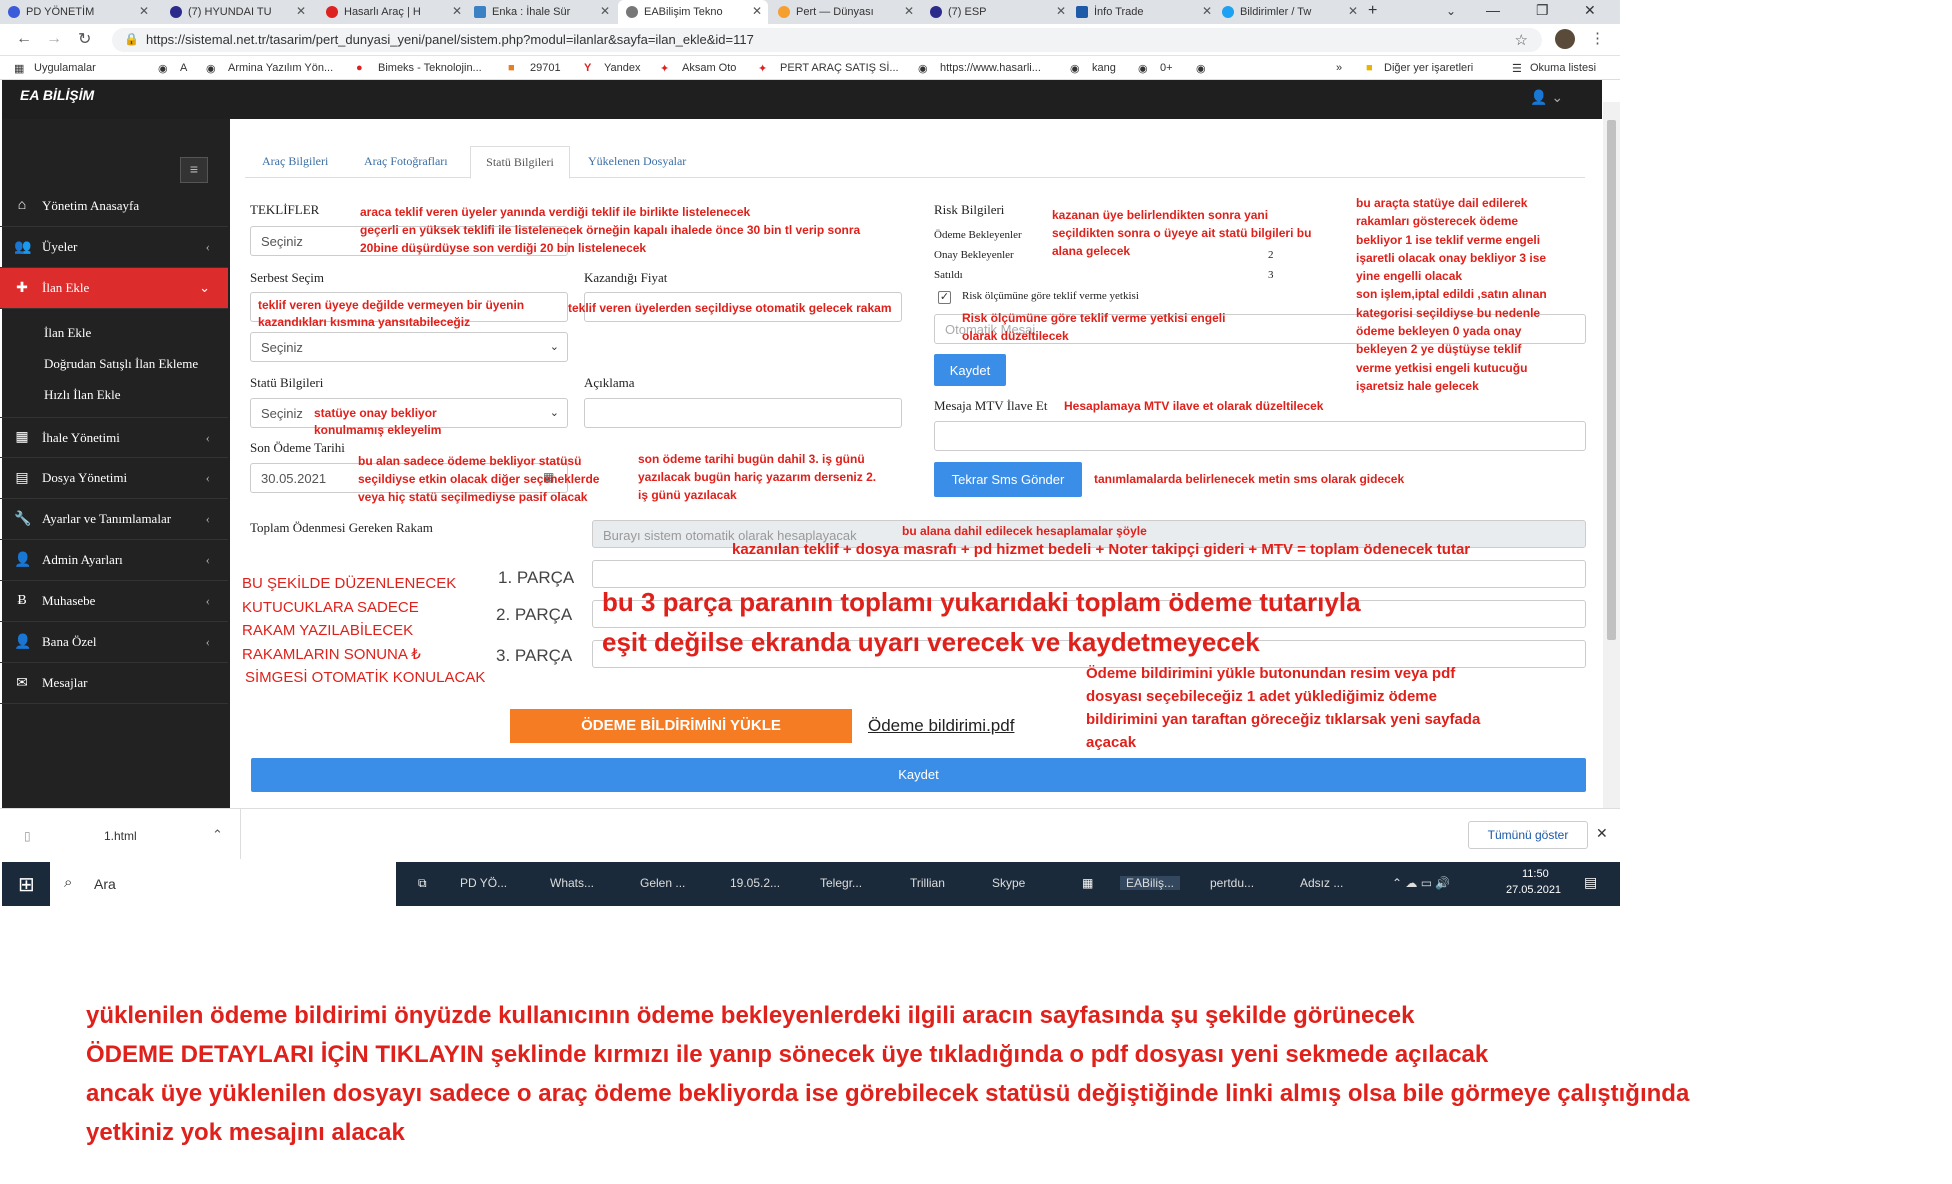  Describe the element at coordinates (409, 347) in the screenshot. I see `member-select: Seçiniz ⌄` at that location.